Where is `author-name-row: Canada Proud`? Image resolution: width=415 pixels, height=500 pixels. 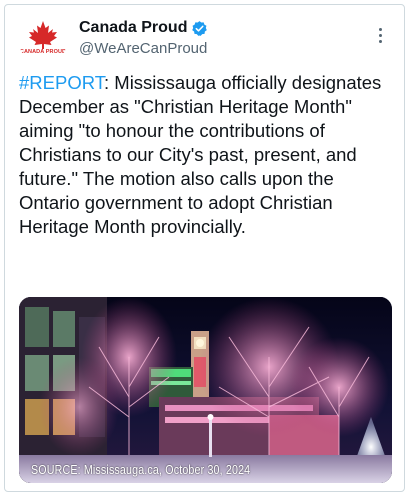
author-name-row: Canada Proud is located at coordinates (143, 28).